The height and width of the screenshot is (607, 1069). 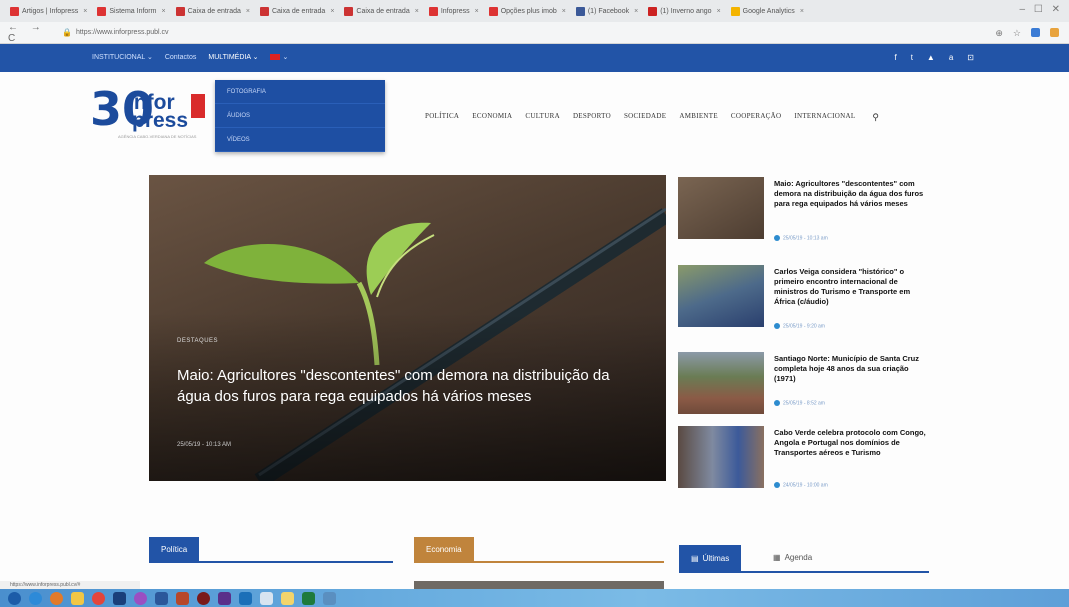 I want to click on chrome-icon, so click(x=98, y=598).